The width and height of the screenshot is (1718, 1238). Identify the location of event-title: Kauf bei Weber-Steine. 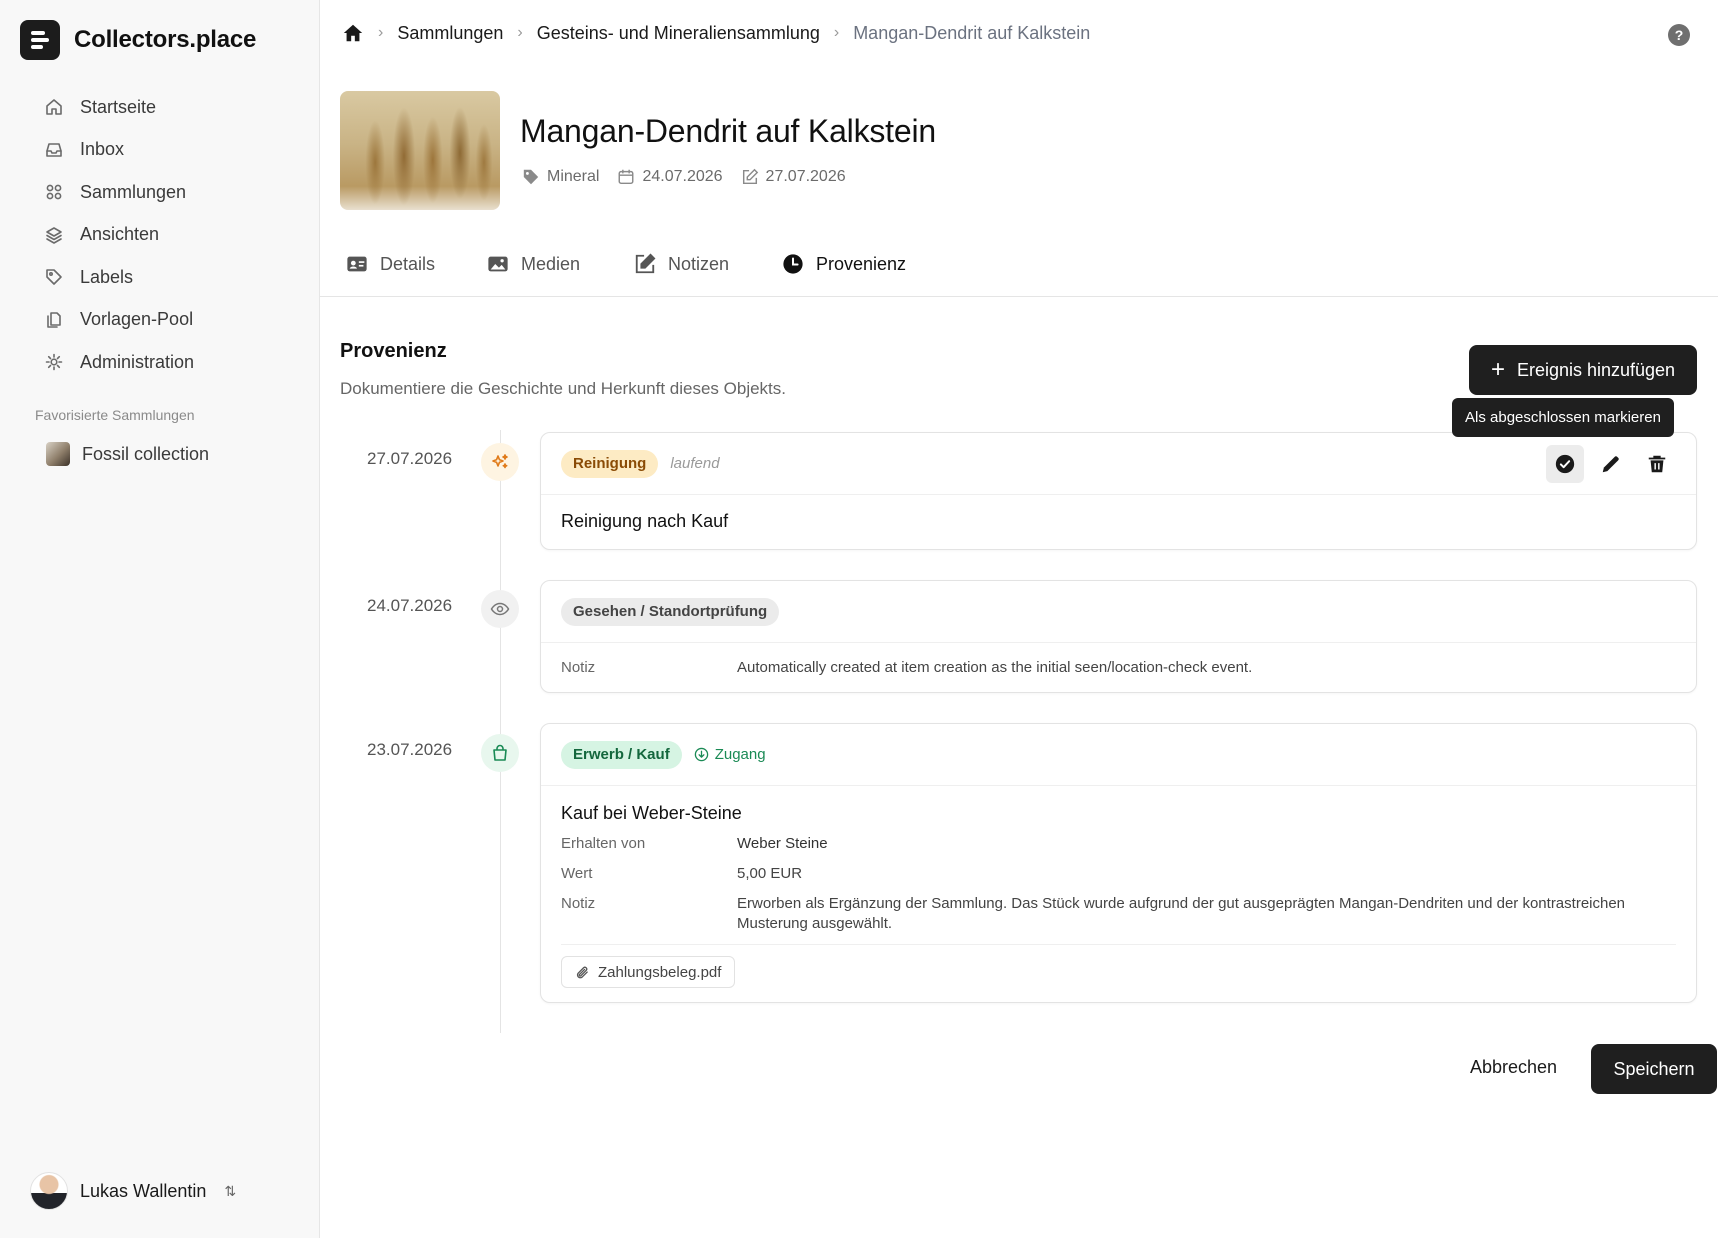
(651, 813).